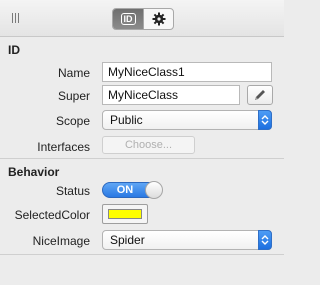 Image resolution: width=320 pixels, height=285 pixels. I want to click on section-divider, so click(142, 158).